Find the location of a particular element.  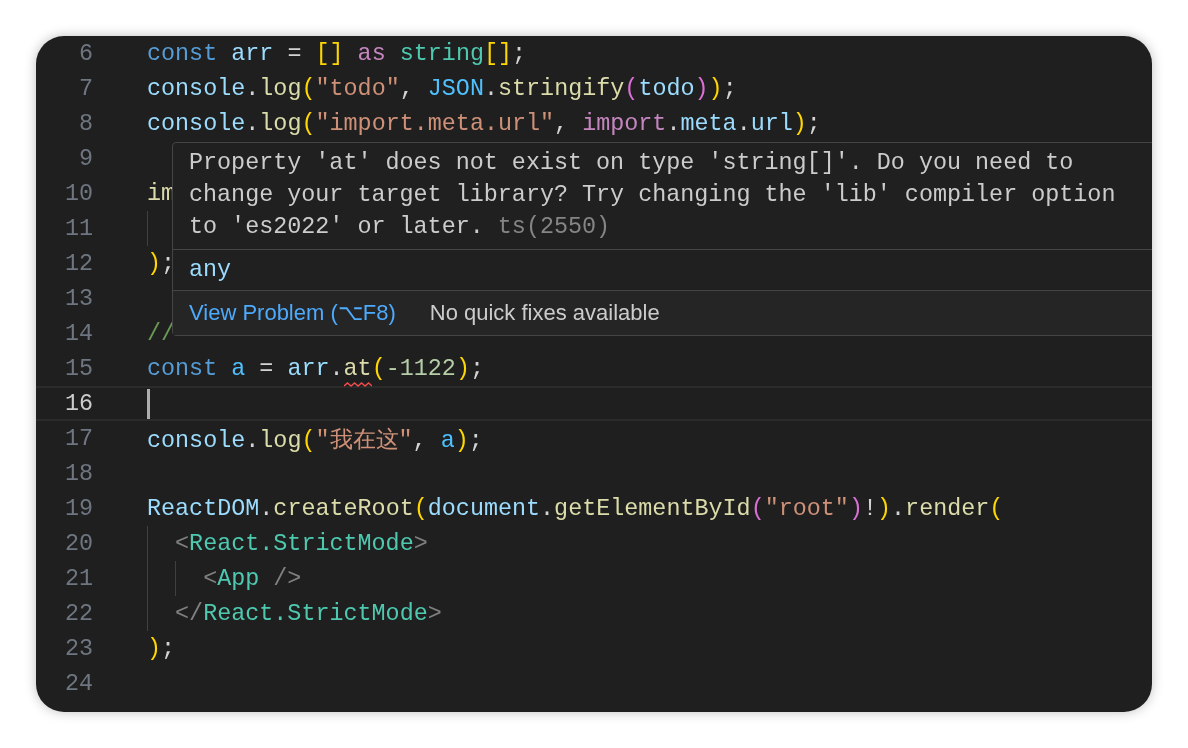

error-message: Property 'at' does not exist on type 'string[]'. Do you need to change your target library? Try changing the 'lib' compiler option to 'es2022' or later. ts(2550) is located at coordinates (662, 196).